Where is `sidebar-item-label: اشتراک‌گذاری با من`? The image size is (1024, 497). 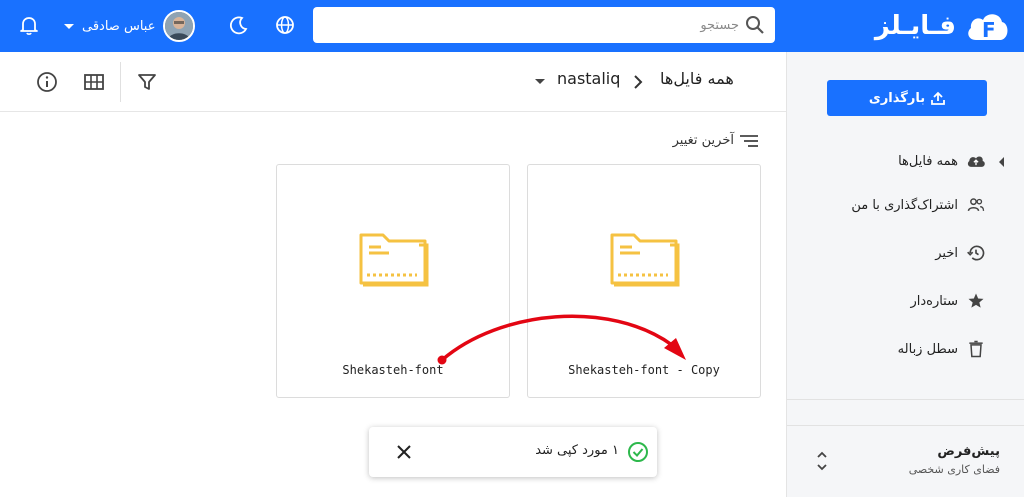 sidebar-item-label: اشتراک‌گذاری با من is located at coordinates (904, 205).